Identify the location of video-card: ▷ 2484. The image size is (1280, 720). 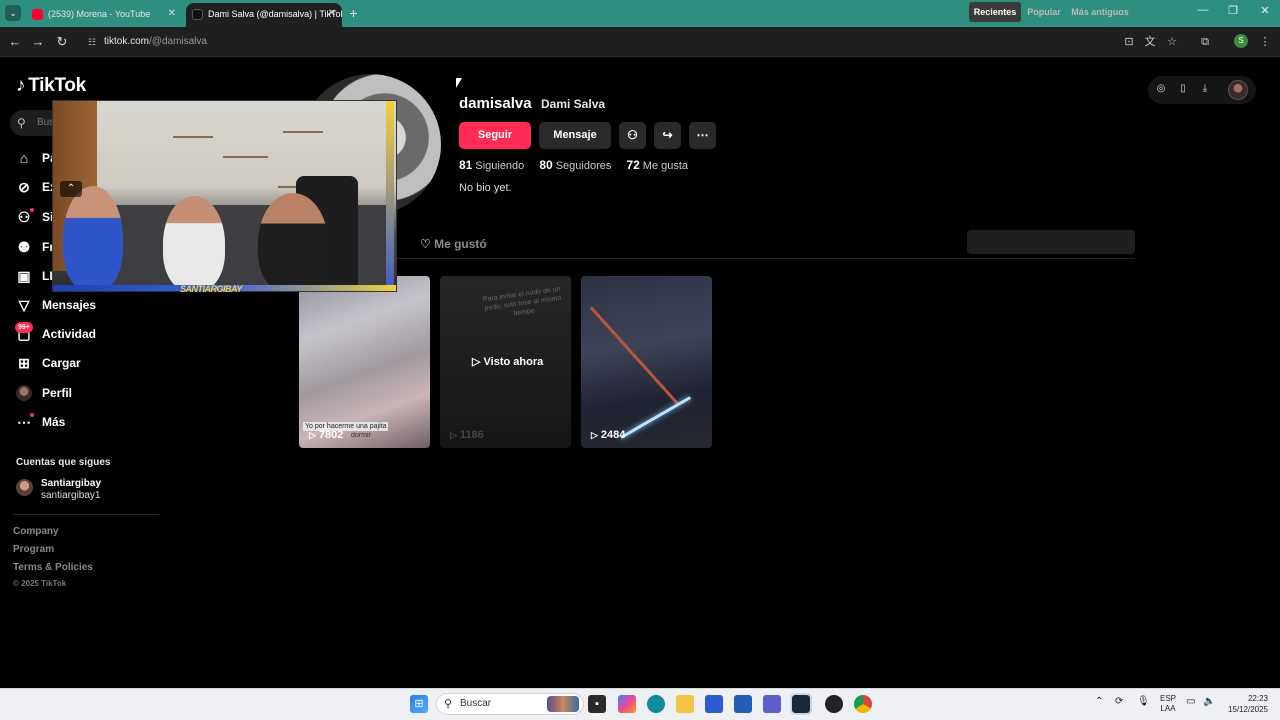
(646, 362).